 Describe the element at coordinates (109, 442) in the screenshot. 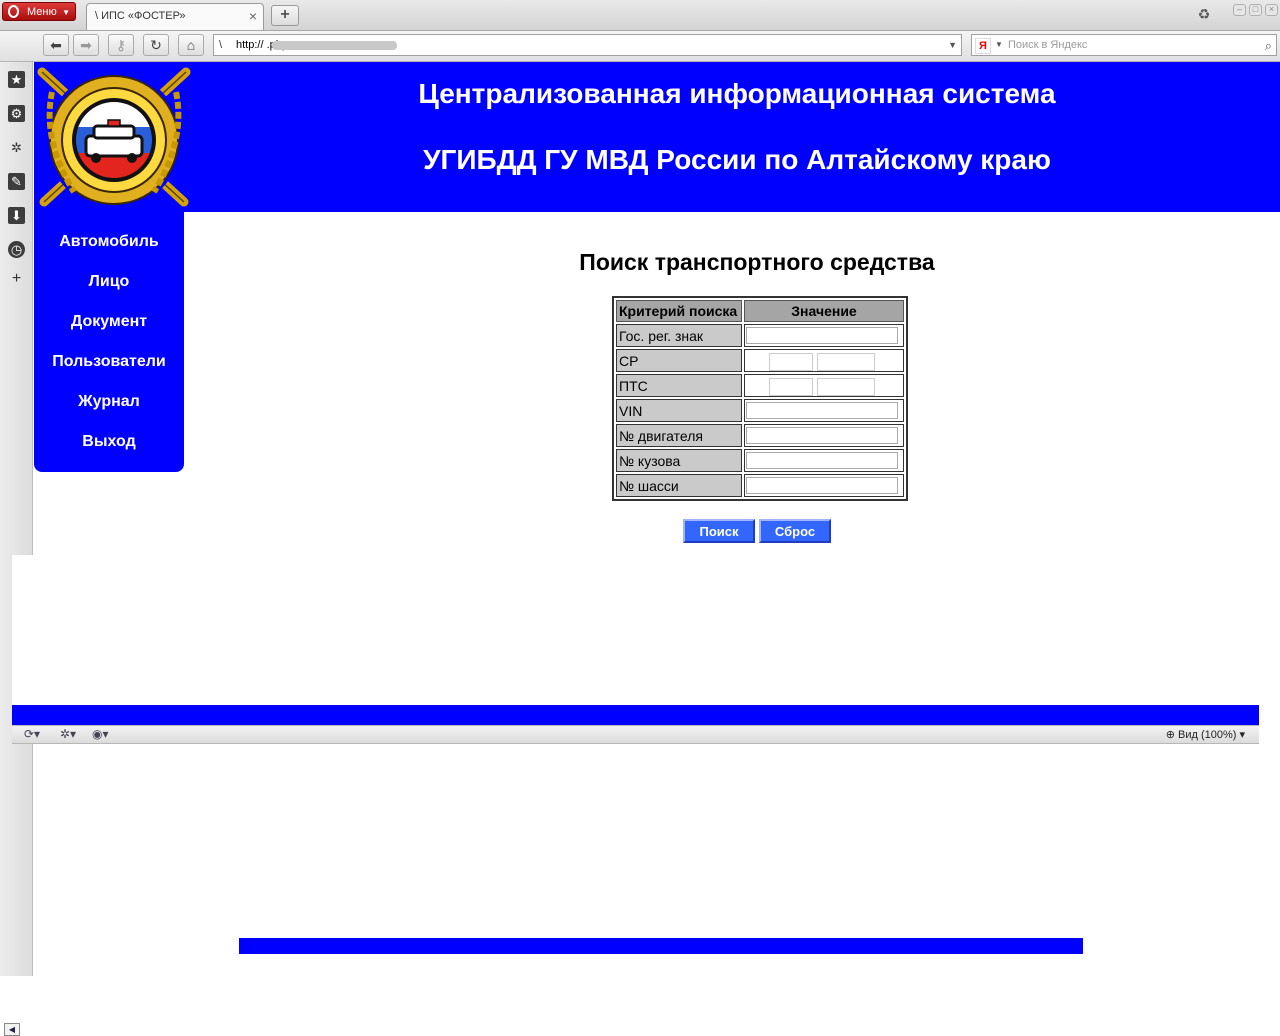

I see `menu-item-logout: Выход` at that location.